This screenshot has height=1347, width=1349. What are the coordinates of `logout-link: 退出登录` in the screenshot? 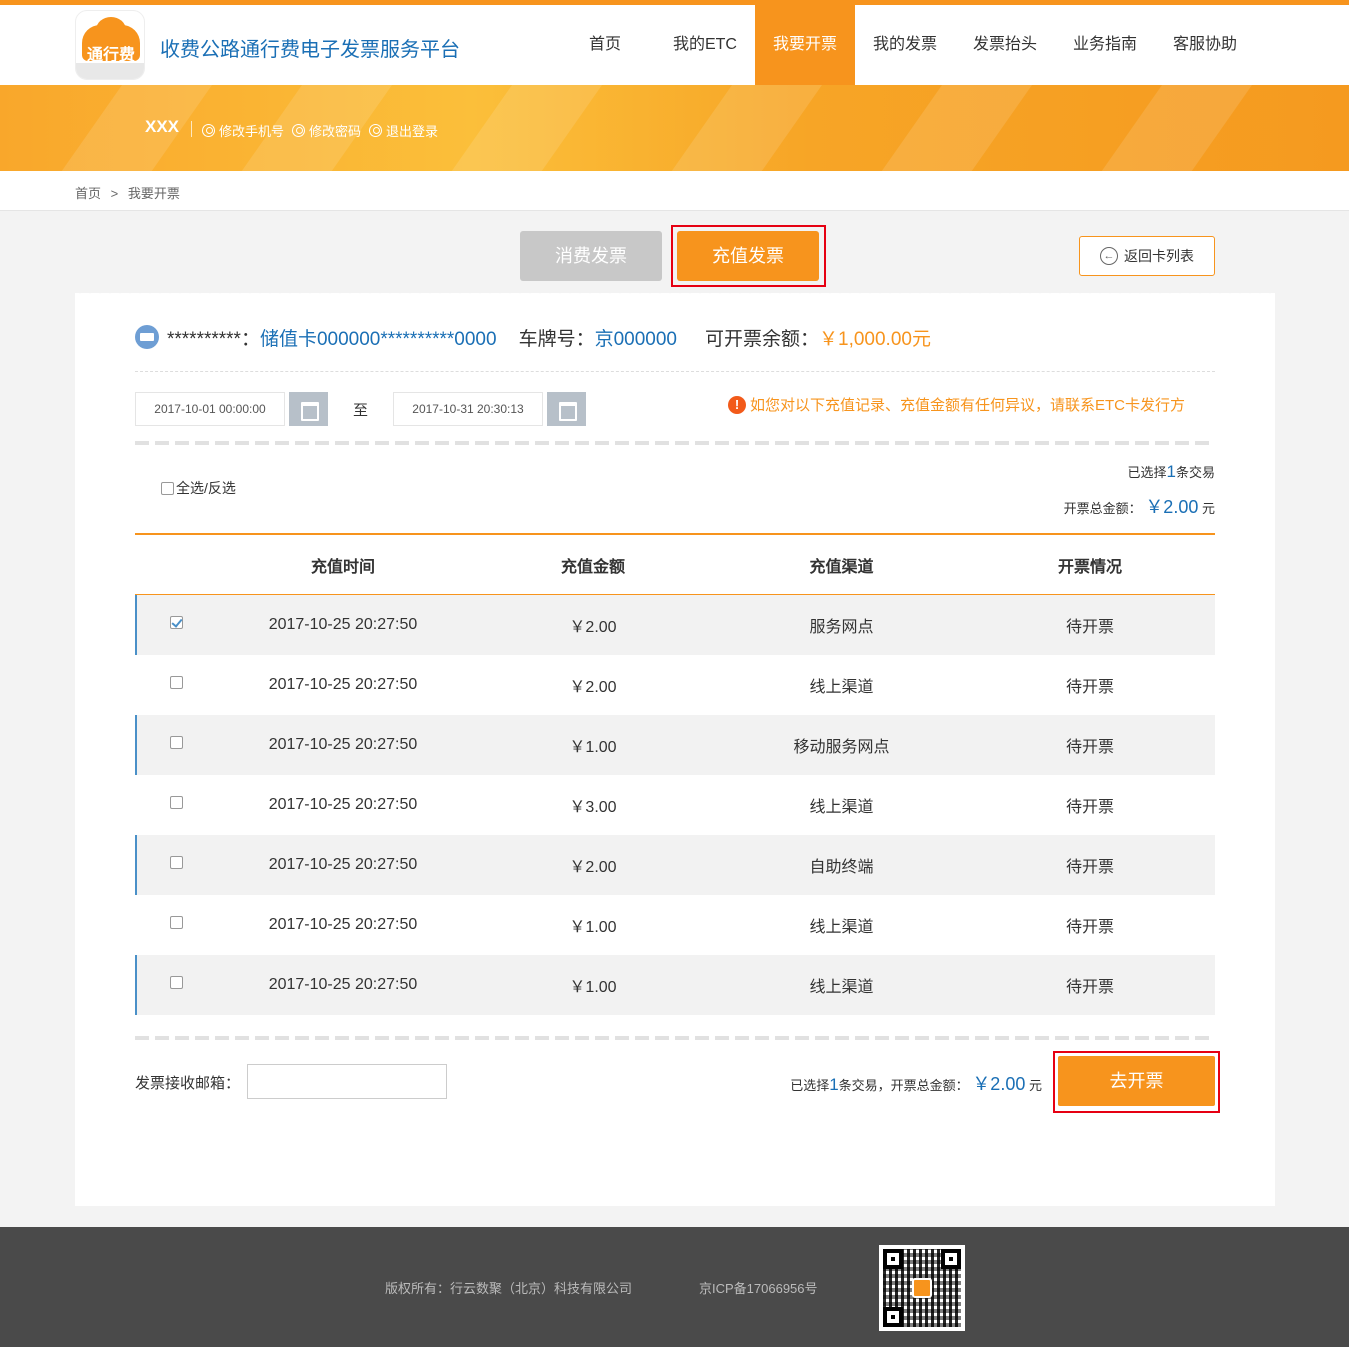 It's located at (403, 130).